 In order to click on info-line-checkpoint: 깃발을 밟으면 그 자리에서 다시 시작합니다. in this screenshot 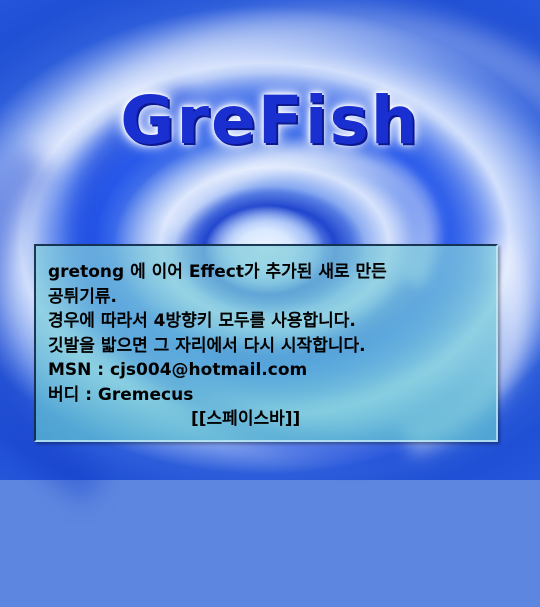, I will do `click(207, 345)`.